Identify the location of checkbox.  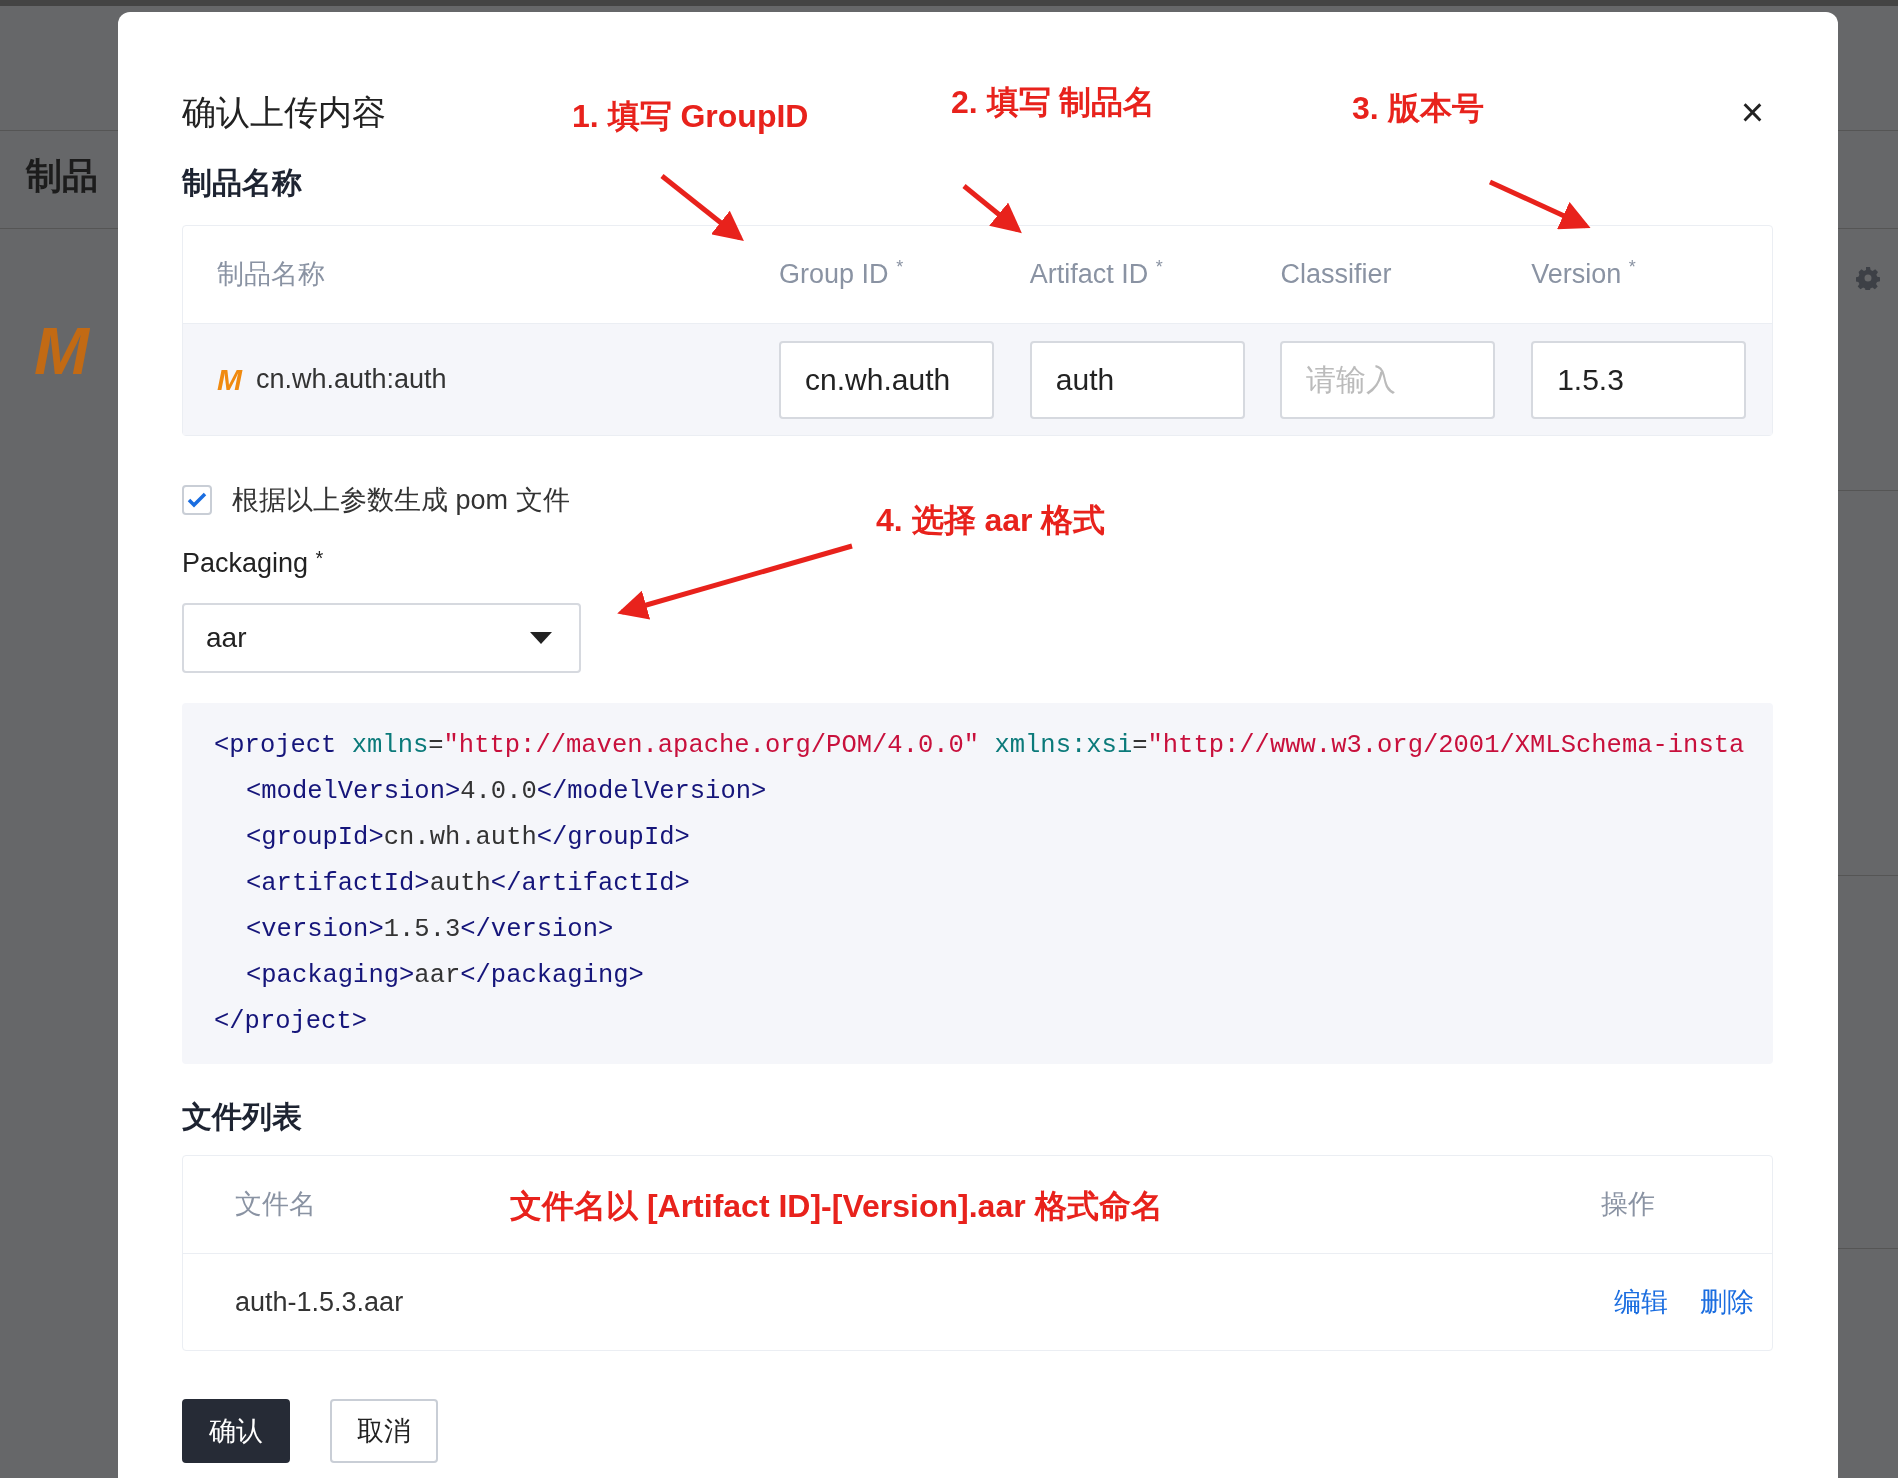
(197, 500).